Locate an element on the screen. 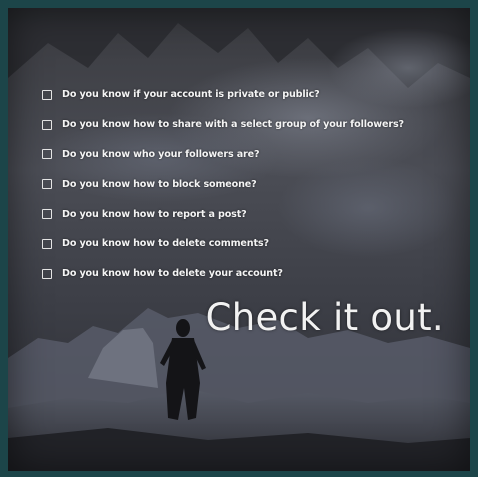  checklist-item-text: Do you know who your followers are? is located at coordinates (161, 154).